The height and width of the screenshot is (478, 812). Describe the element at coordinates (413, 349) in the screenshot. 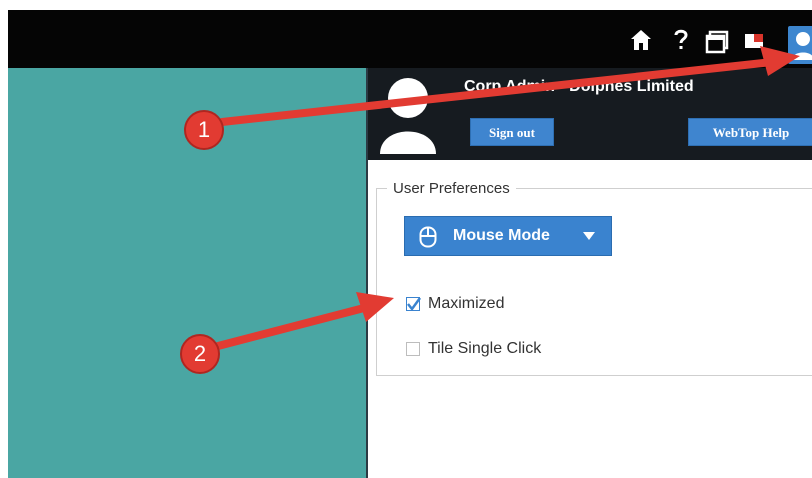

I see `tile-single-click-checkbox` at that location.